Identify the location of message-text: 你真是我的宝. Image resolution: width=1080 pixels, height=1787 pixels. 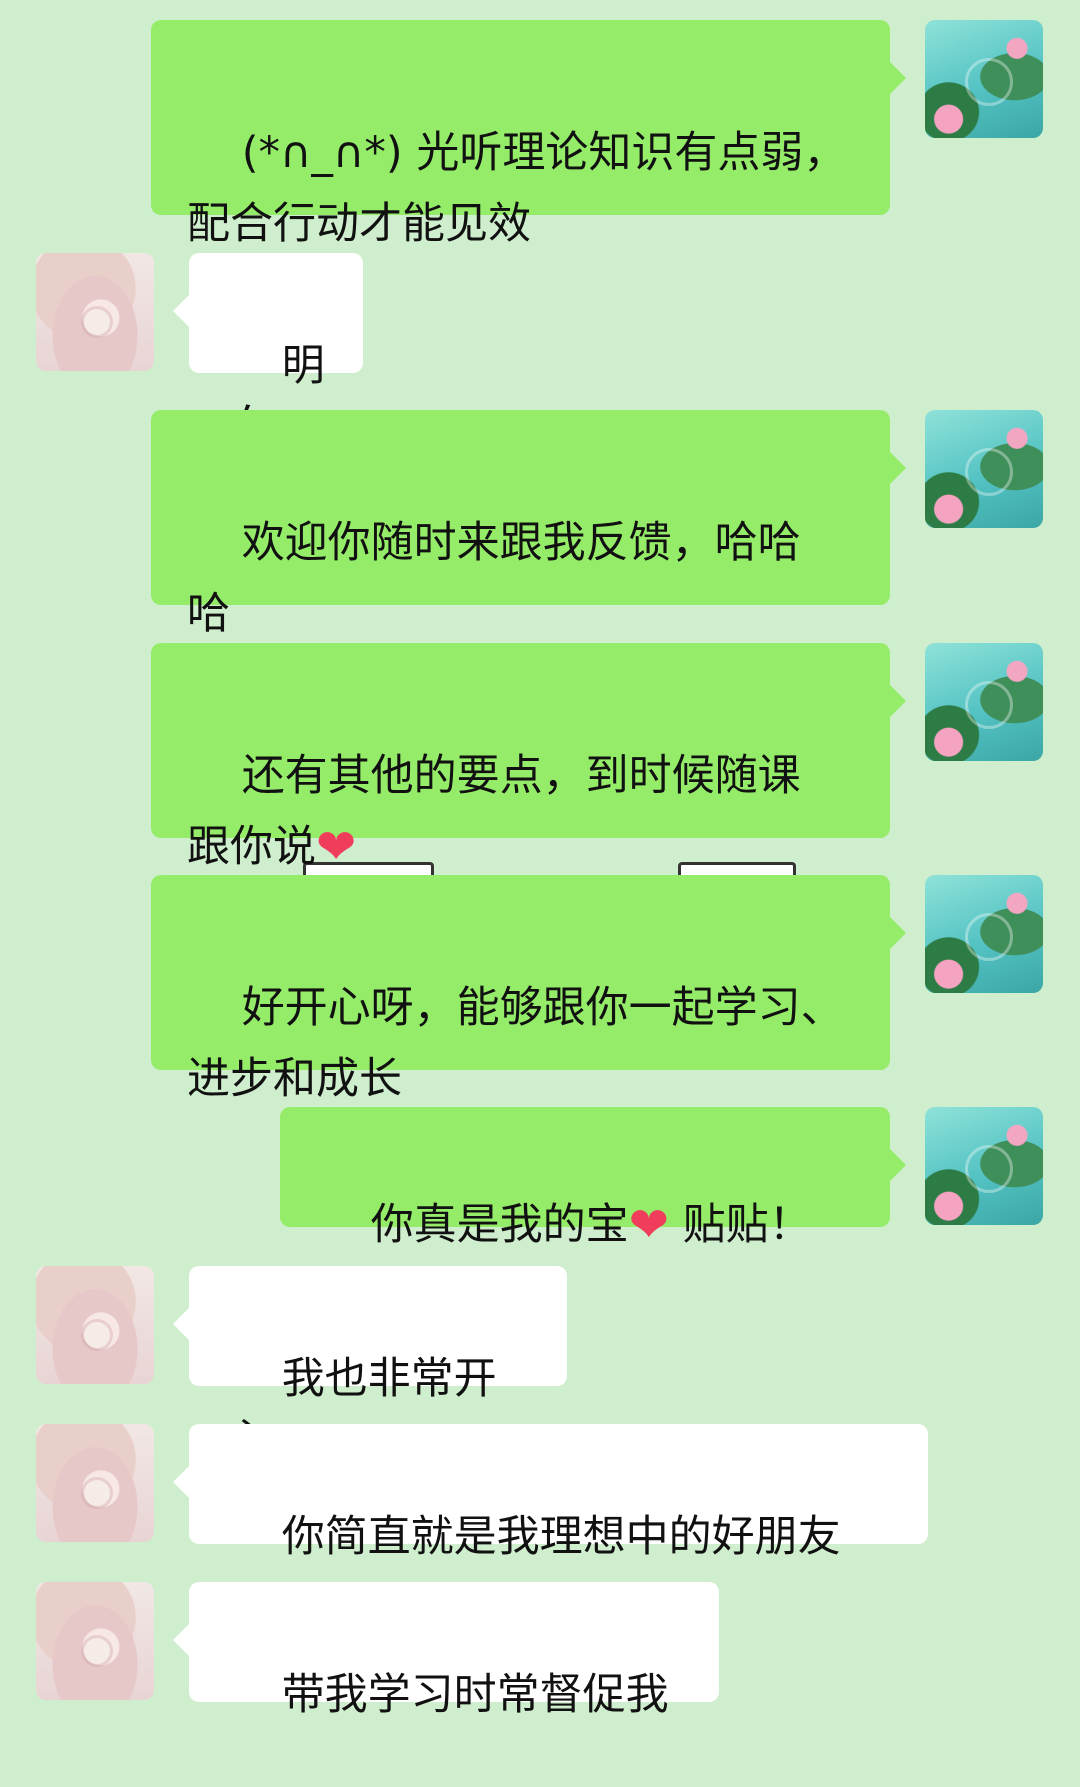
(499, 1225).